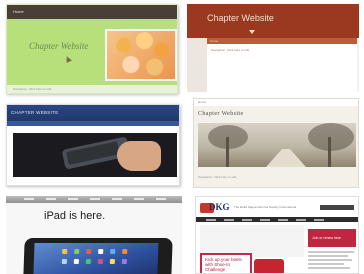 The height and width of the screenshot is (274, 364). What do you see at coordinates (197, 65) in the screenshot?
I see `left-margin` at bounding box center [197, 65].